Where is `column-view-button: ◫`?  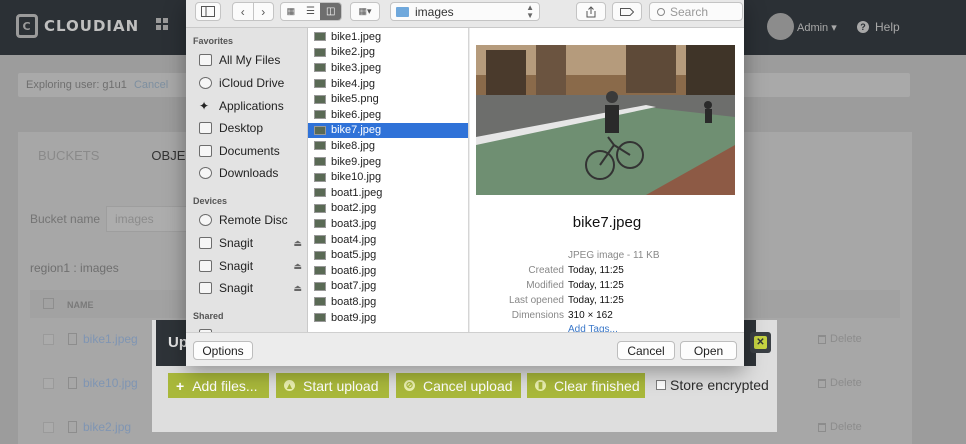
column-view-button: ◫ is located at coordinates (330, 11).